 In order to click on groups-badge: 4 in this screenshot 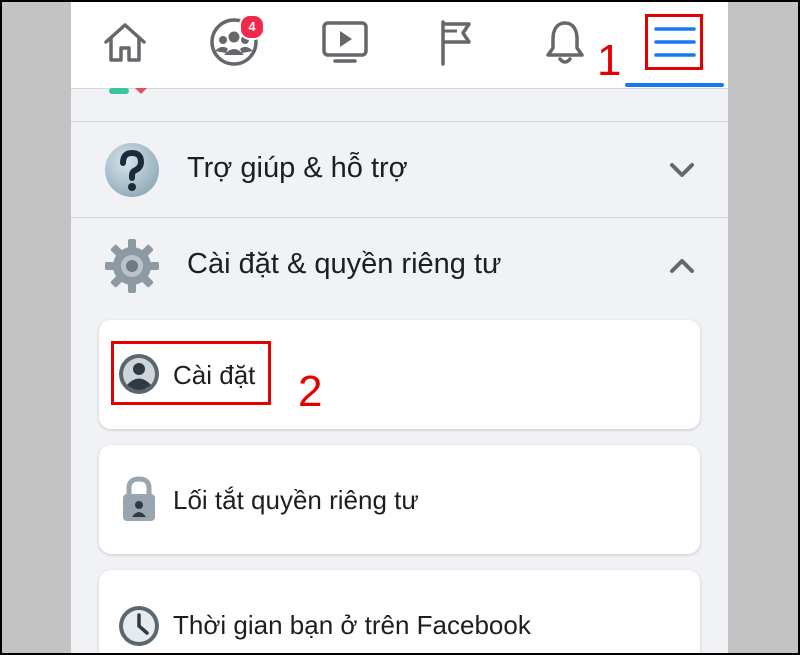, I will do `click(252, 27)`.